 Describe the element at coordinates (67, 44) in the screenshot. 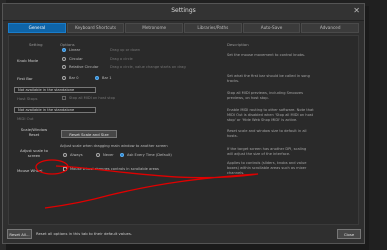

I see `header-options: Options` at that location.